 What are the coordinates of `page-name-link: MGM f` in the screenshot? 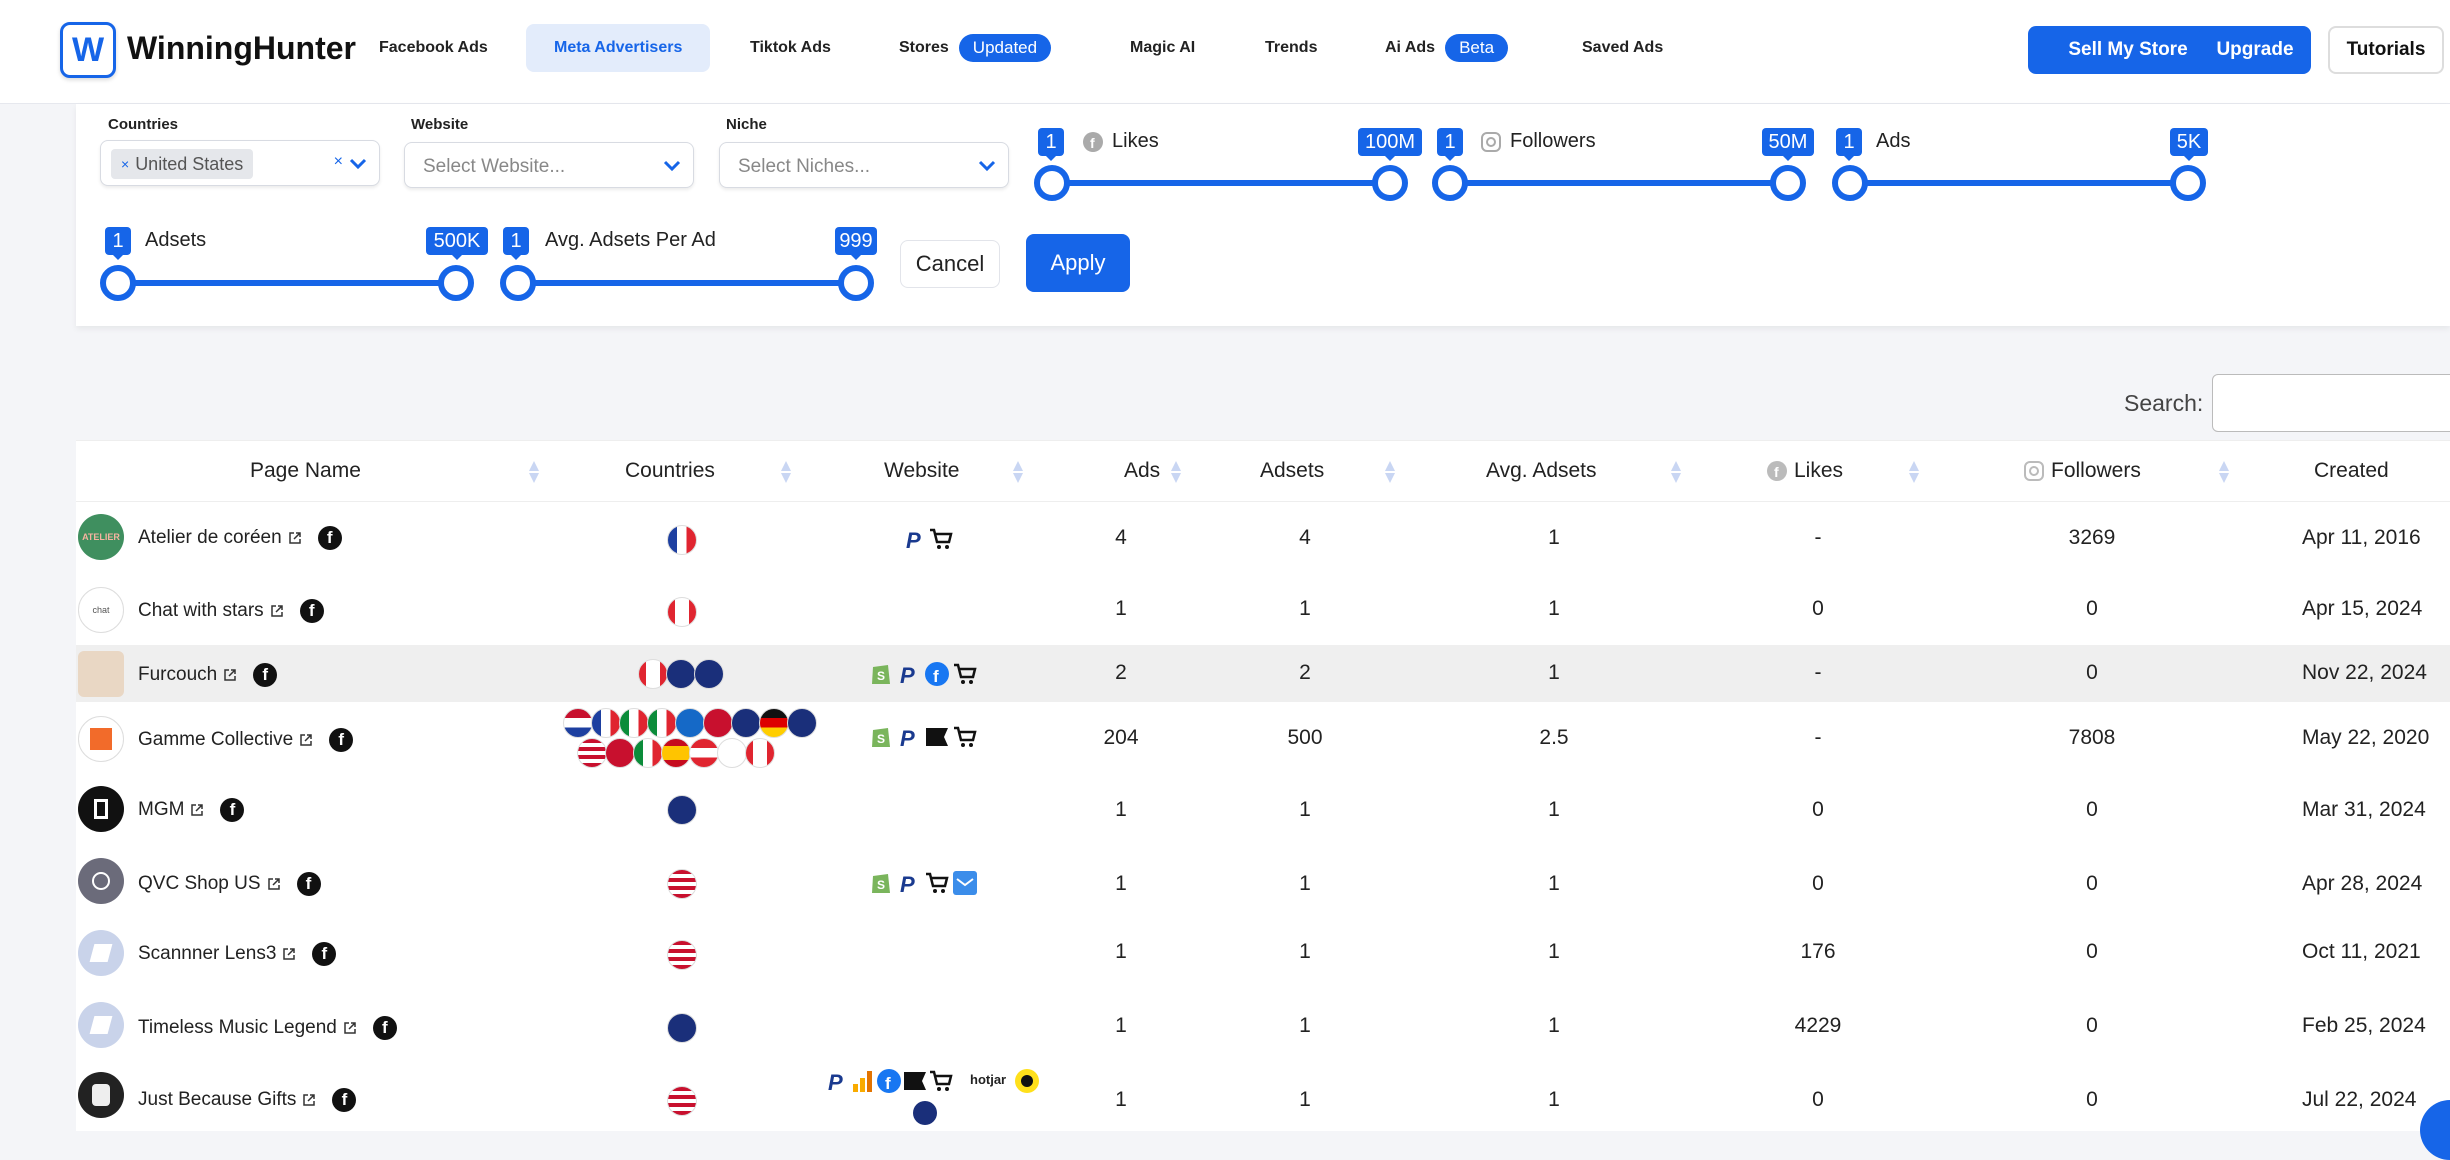 It's located at (191, 810).